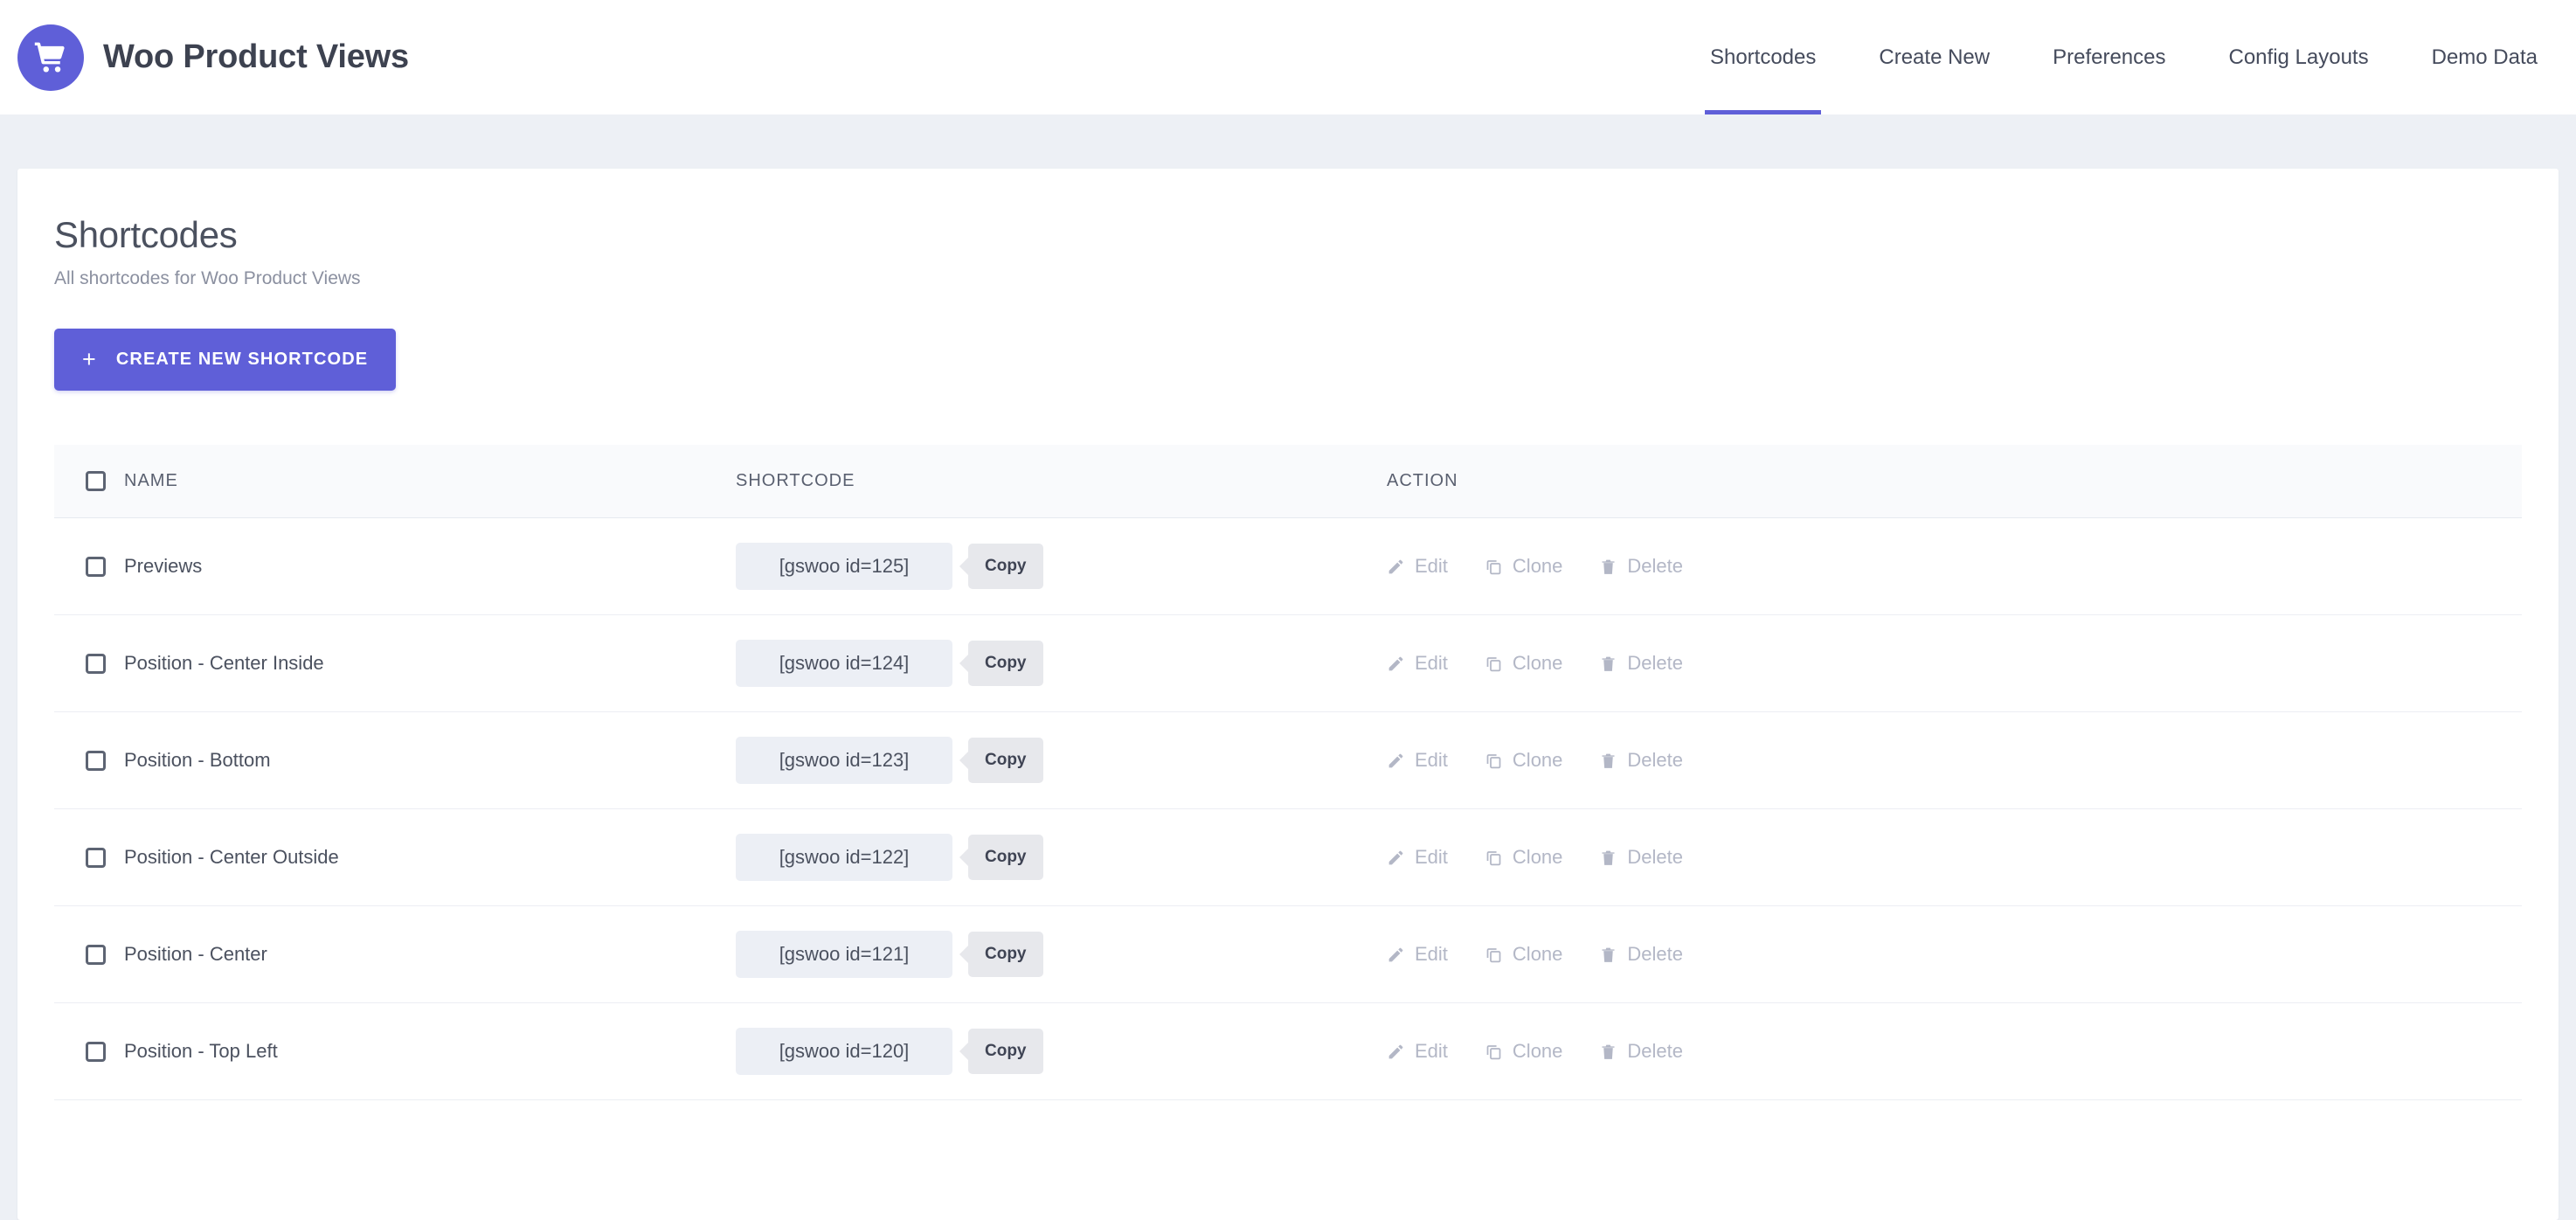 This screenshot has width=2576, height=1220. What do you see at coordinates (844, 954) in the screenshot?
I see `shortcode-value: [gswoo id=121]` at bounding box center [844, 954].